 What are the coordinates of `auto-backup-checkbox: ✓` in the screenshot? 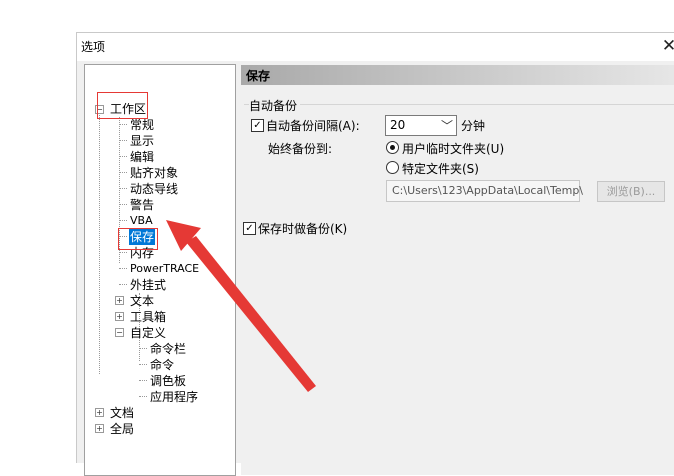 It's located at (257, 125).